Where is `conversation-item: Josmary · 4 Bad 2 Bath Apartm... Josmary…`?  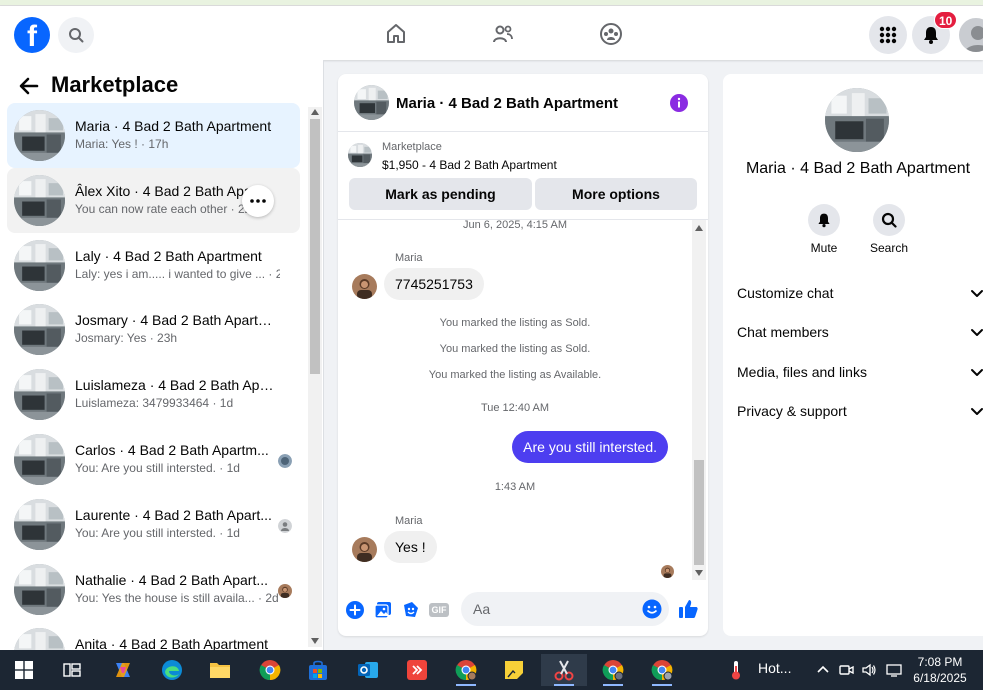 conversation-item: Josmary · 4 Bad 2 Bath Apartm... Josmary… is located at coordinates (153, 329).